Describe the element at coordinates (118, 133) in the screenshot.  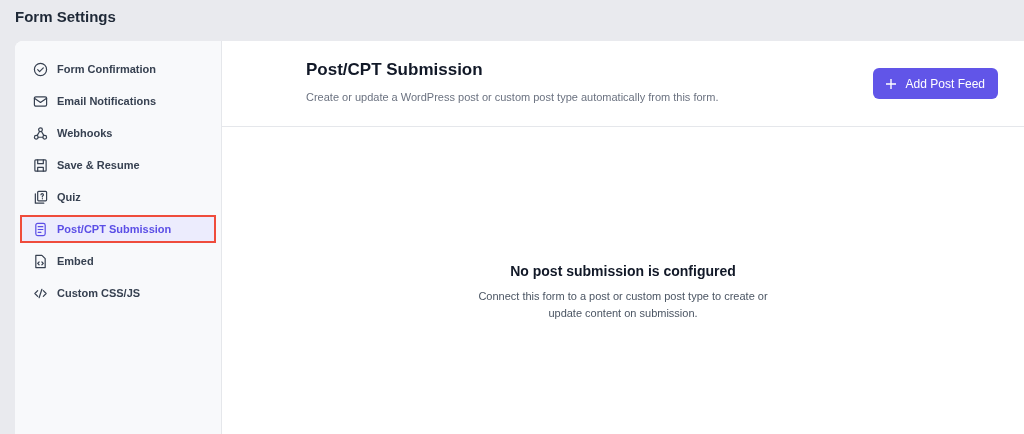
I see `sidebar-item: Webhooks` at that location.